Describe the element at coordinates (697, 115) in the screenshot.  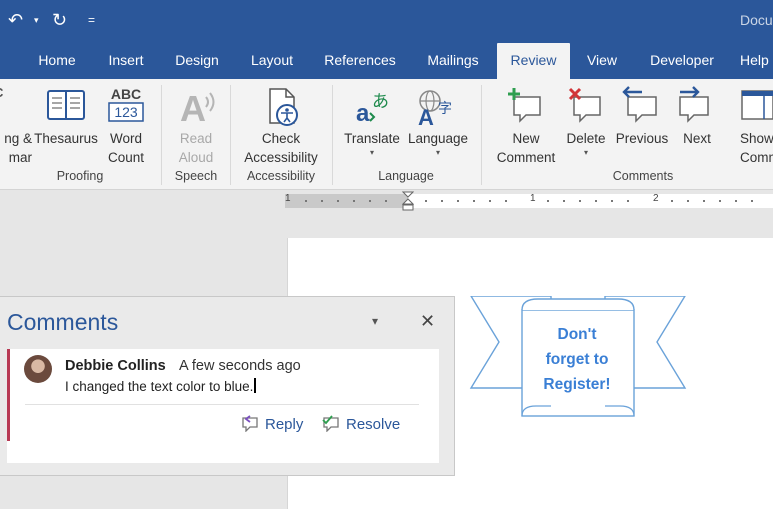
I see `next-comment-button: Next` at that location.